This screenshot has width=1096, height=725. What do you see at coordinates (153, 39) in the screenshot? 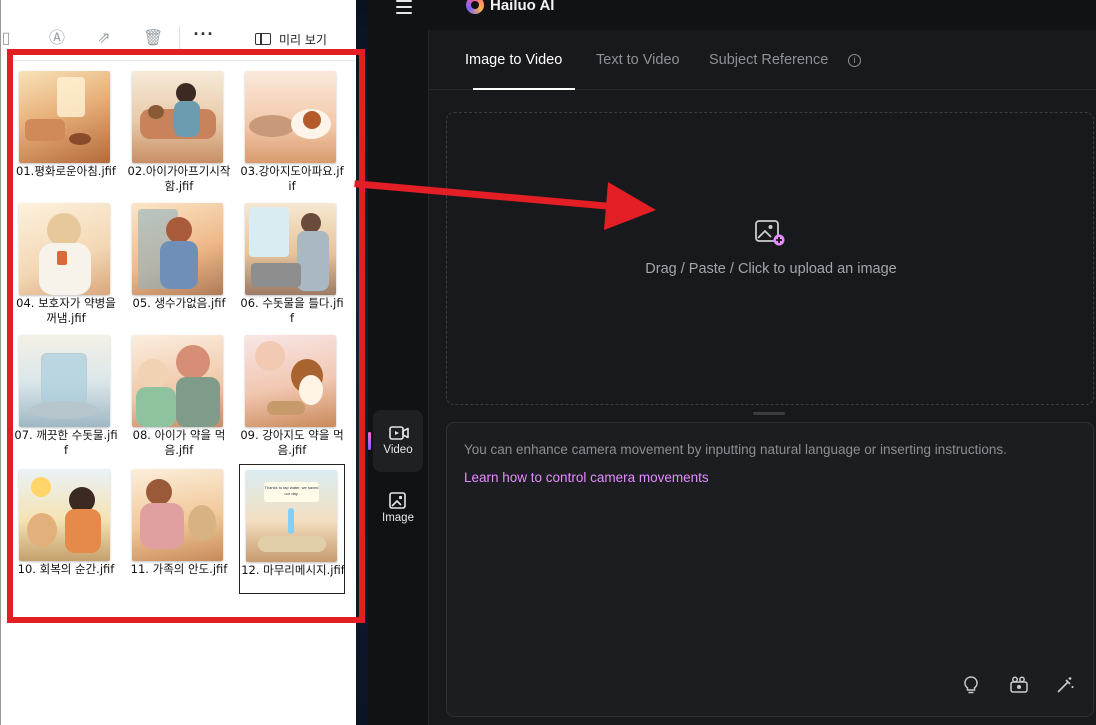
I see `delete-icon: 🗑` at bounding box center [153, 39].